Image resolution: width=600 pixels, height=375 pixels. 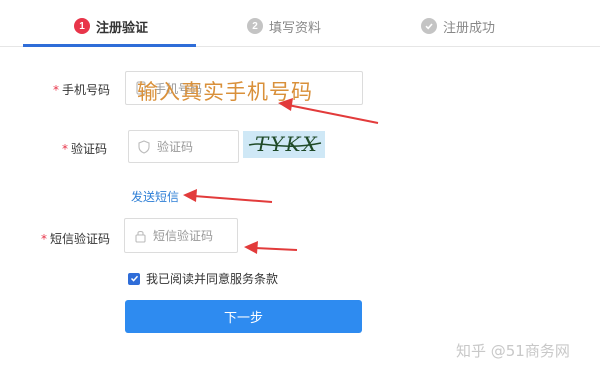 What do you see at coordinates (109, 45) in the screenshot?
I see `active-step-underline` at bounding box center [109, 45].